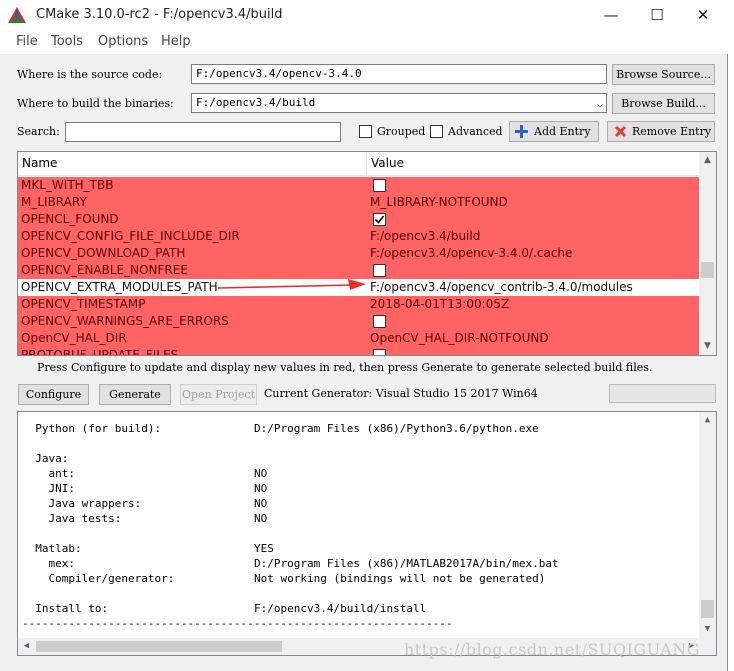  What do you see at coordinates (359, 304) in the screenshot?
I see `table-row: OPENCV_TIMESTAMP 2018-04-01T13:00:05Z` at bounding box center [359, 304].